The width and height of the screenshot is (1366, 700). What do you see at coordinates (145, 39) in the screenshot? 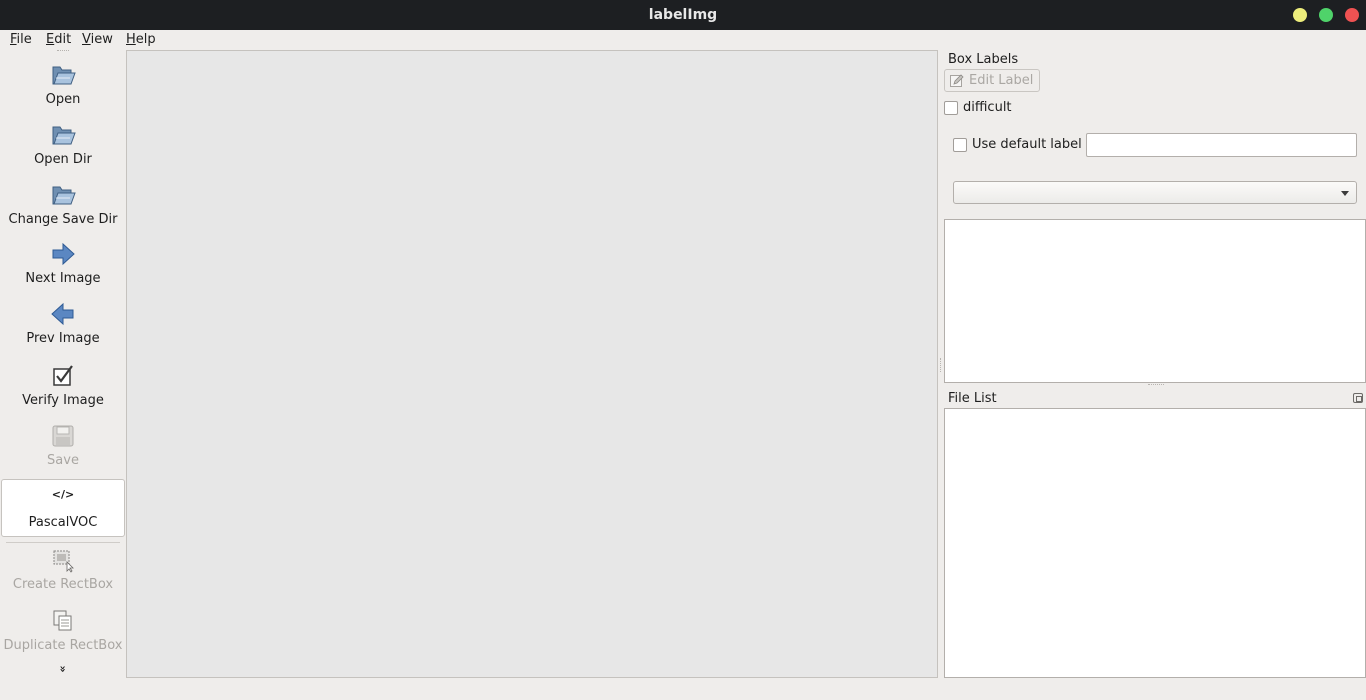
I see `menu-help-label: elp` at bounding box center [145, 39].